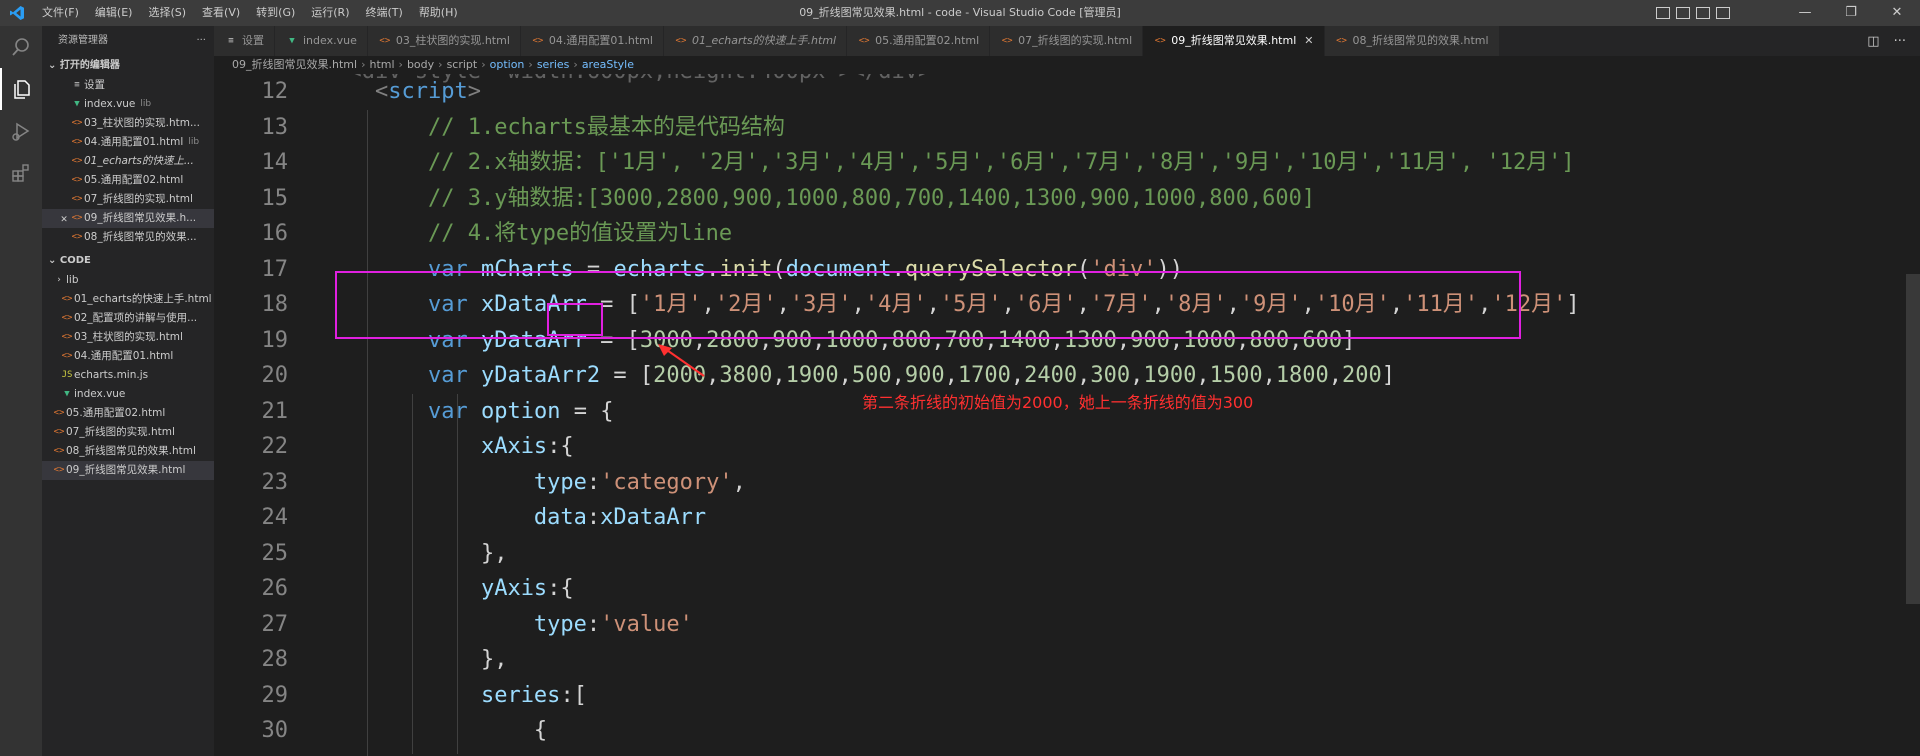  Describe the element at coordinates (951, 234) in the screenshot. I see `code-line: // 4.将type的值设置为line` at that location.